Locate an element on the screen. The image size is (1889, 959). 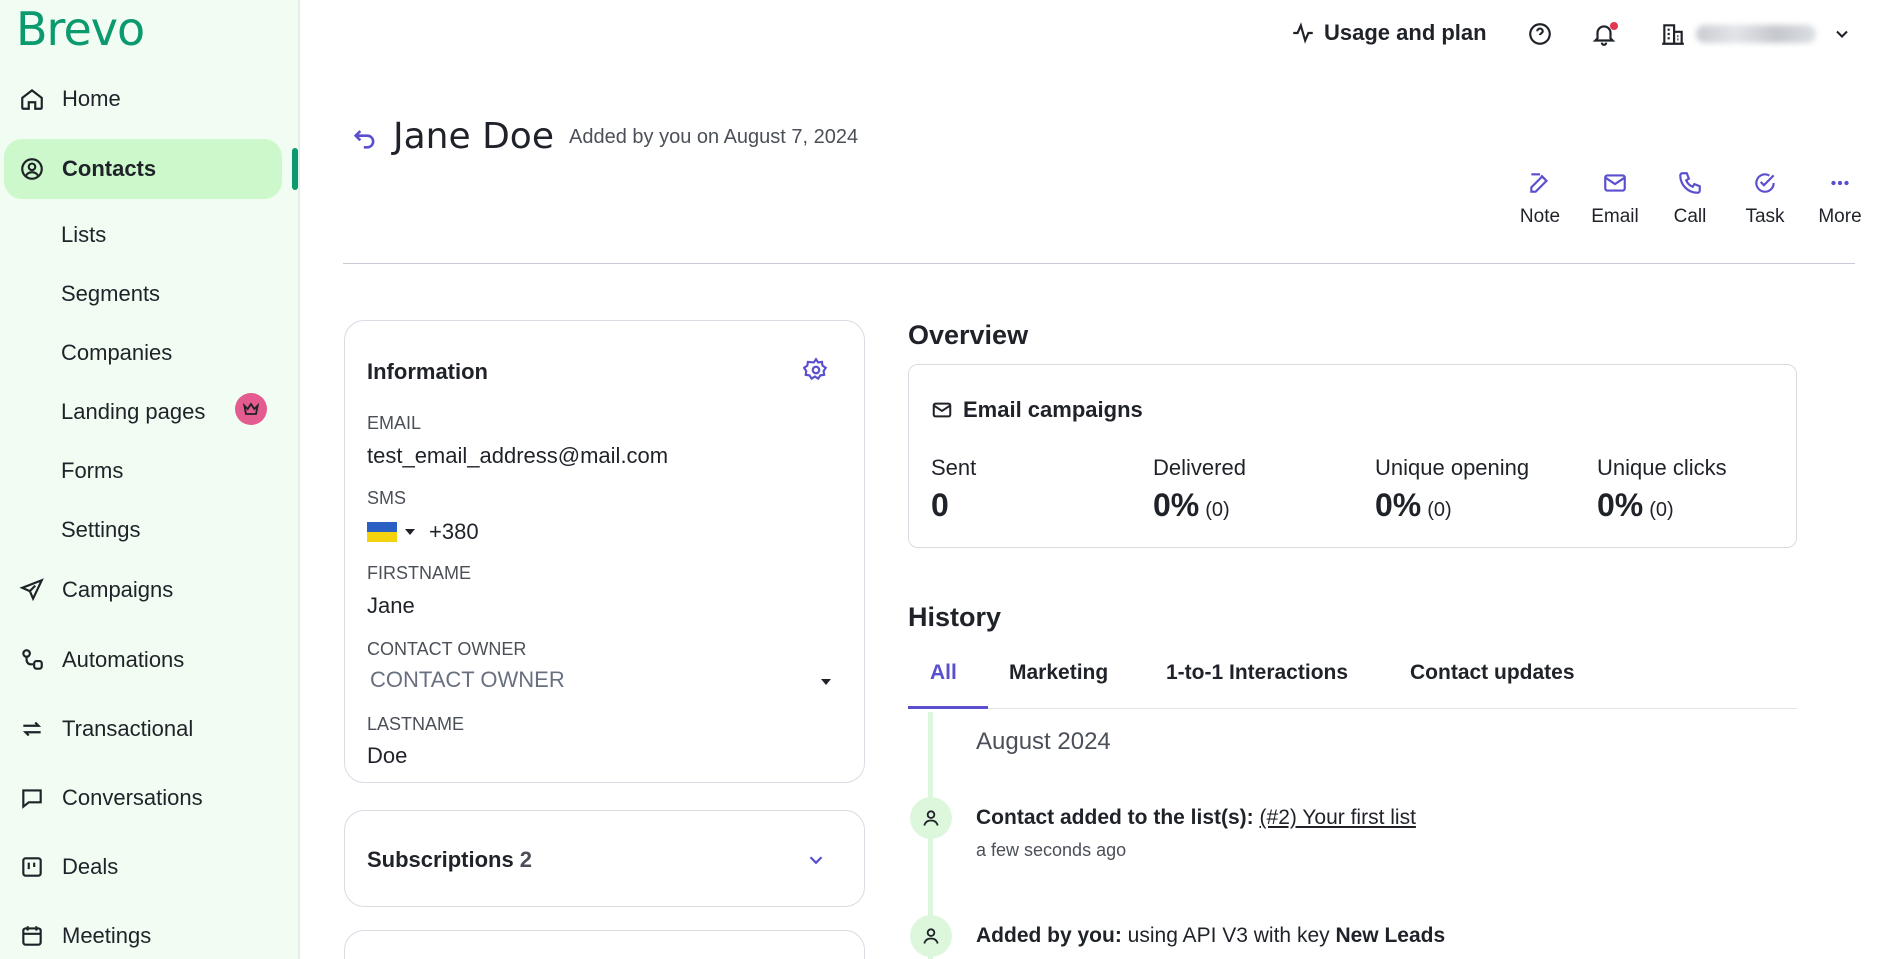
brevo-logo: Brevo is located at coordinates (80, 29).